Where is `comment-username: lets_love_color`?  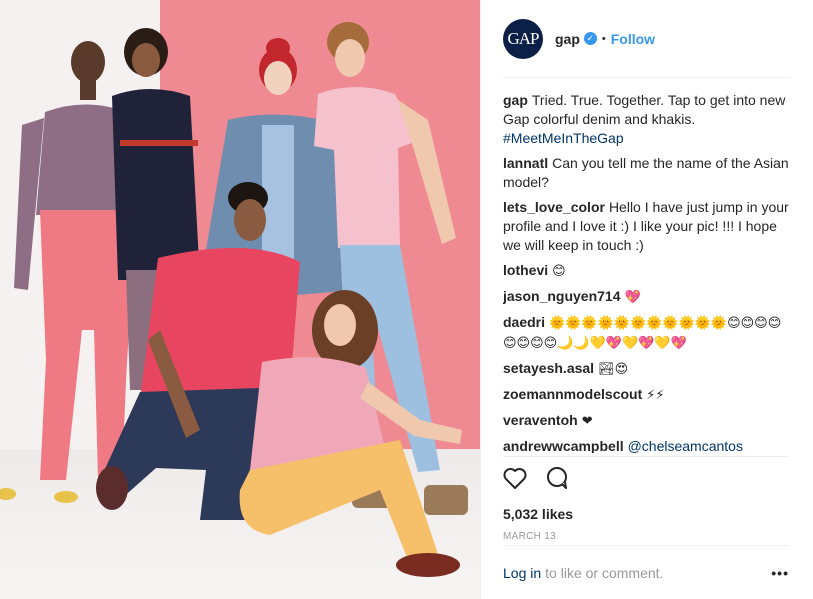
comment-username: lets_love_color is located at coordinates (554, 207).